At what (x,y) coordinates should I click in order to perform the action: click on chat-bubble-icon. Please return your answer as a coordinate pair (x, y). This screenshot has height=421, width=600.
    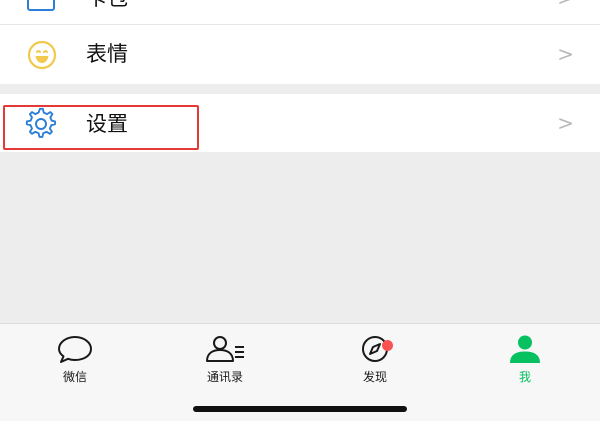
    Looking at the image, I should click on (75, 349).